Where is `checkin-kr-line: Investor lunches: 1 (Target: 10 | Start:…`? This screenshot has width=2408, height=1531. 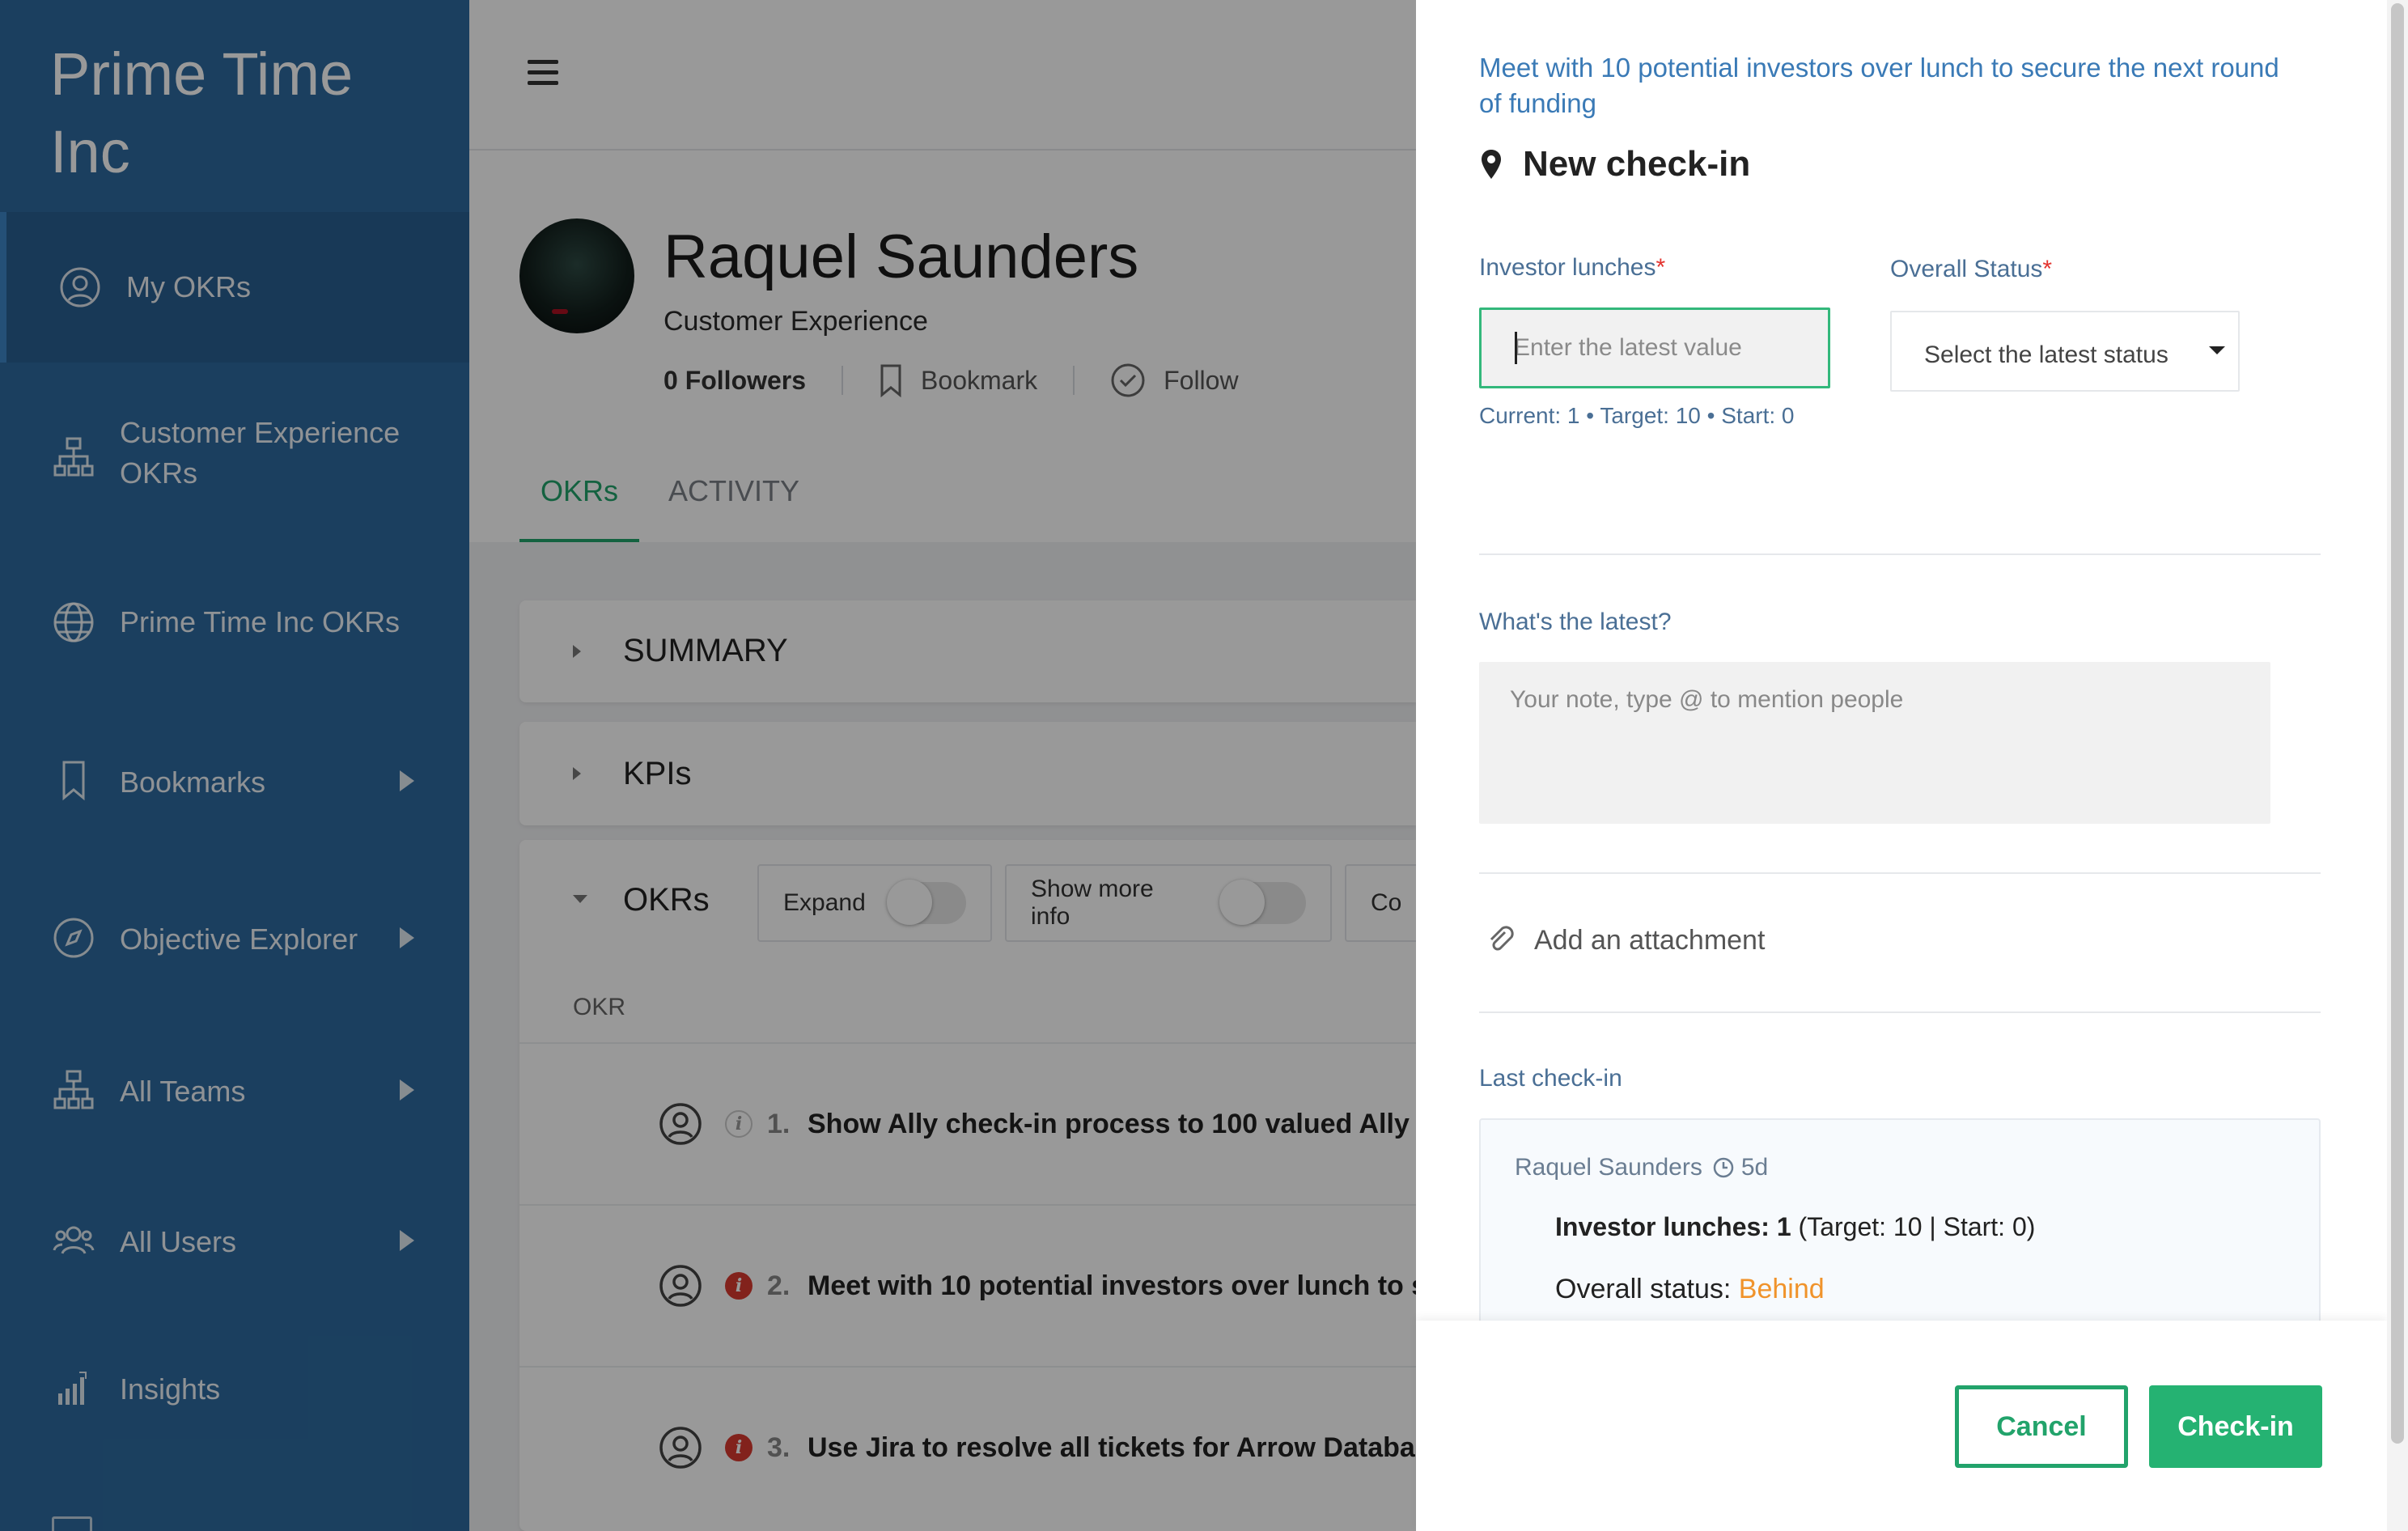
checkin-kr-line: Investor lunches: 1 (Target: 10 | Start:… is located at coordinates (1795, 1227).